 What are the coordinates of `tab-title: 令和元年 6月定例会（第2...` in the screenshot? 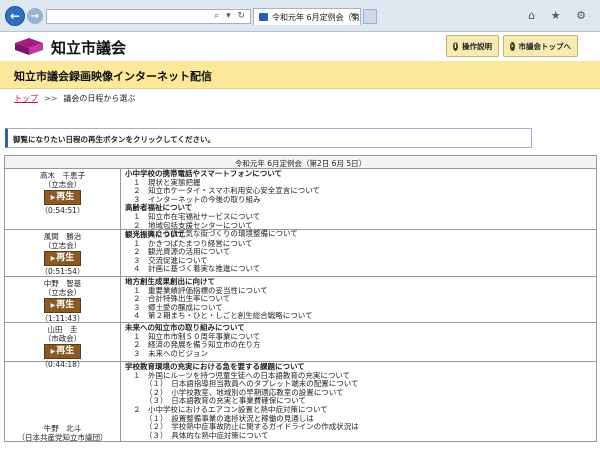 It's located at (316, 17).